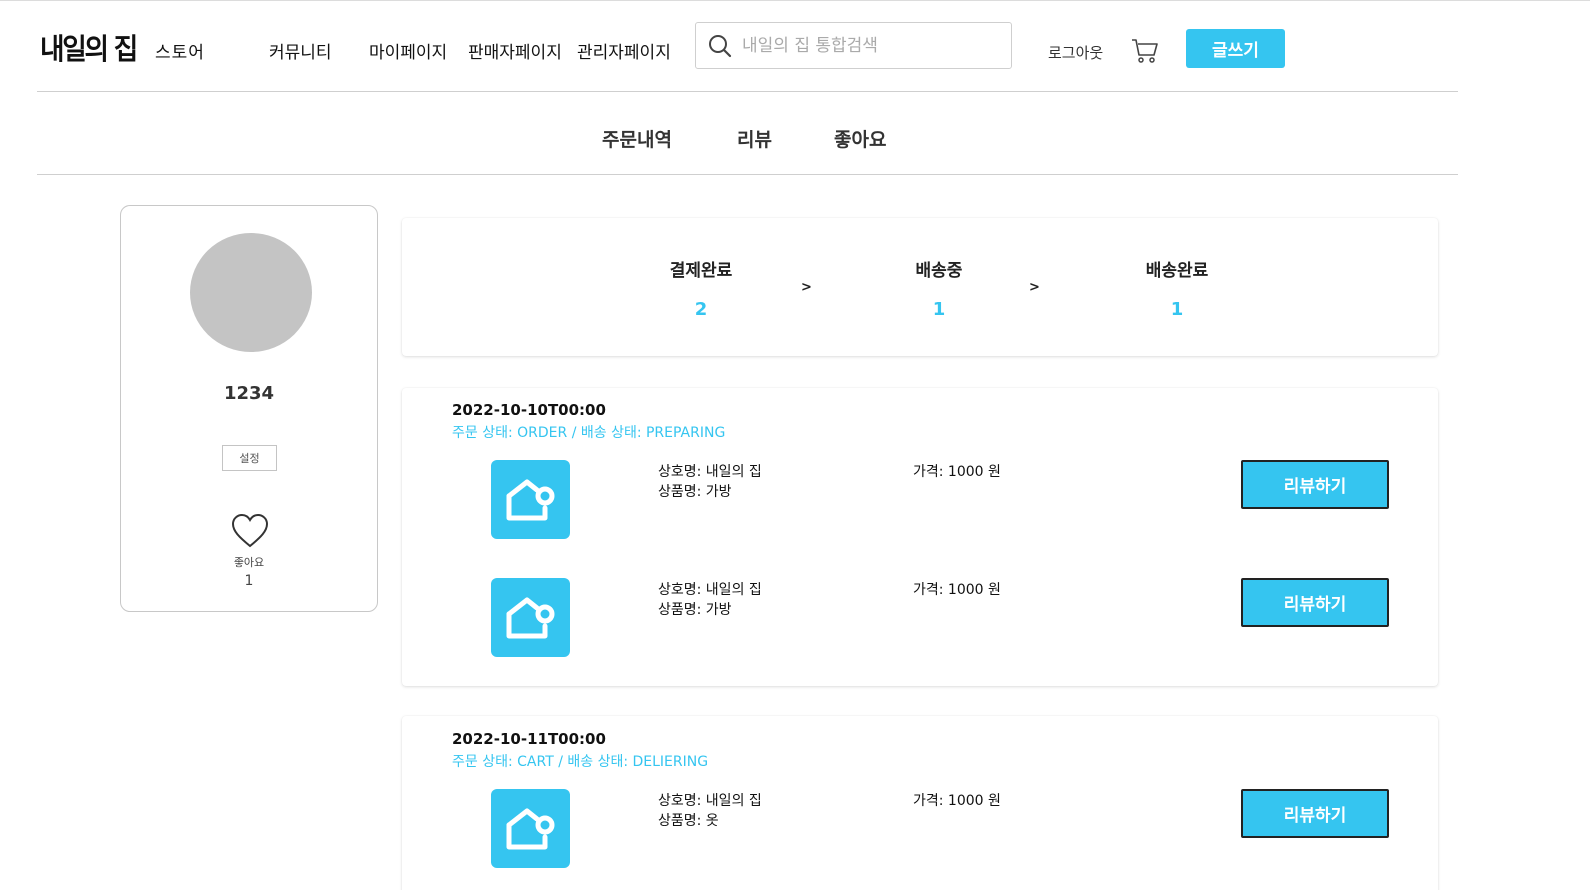 This screenshot has height=890, width=1590. I want to click on status-shipping-label: 배송중, so click(939, 271).